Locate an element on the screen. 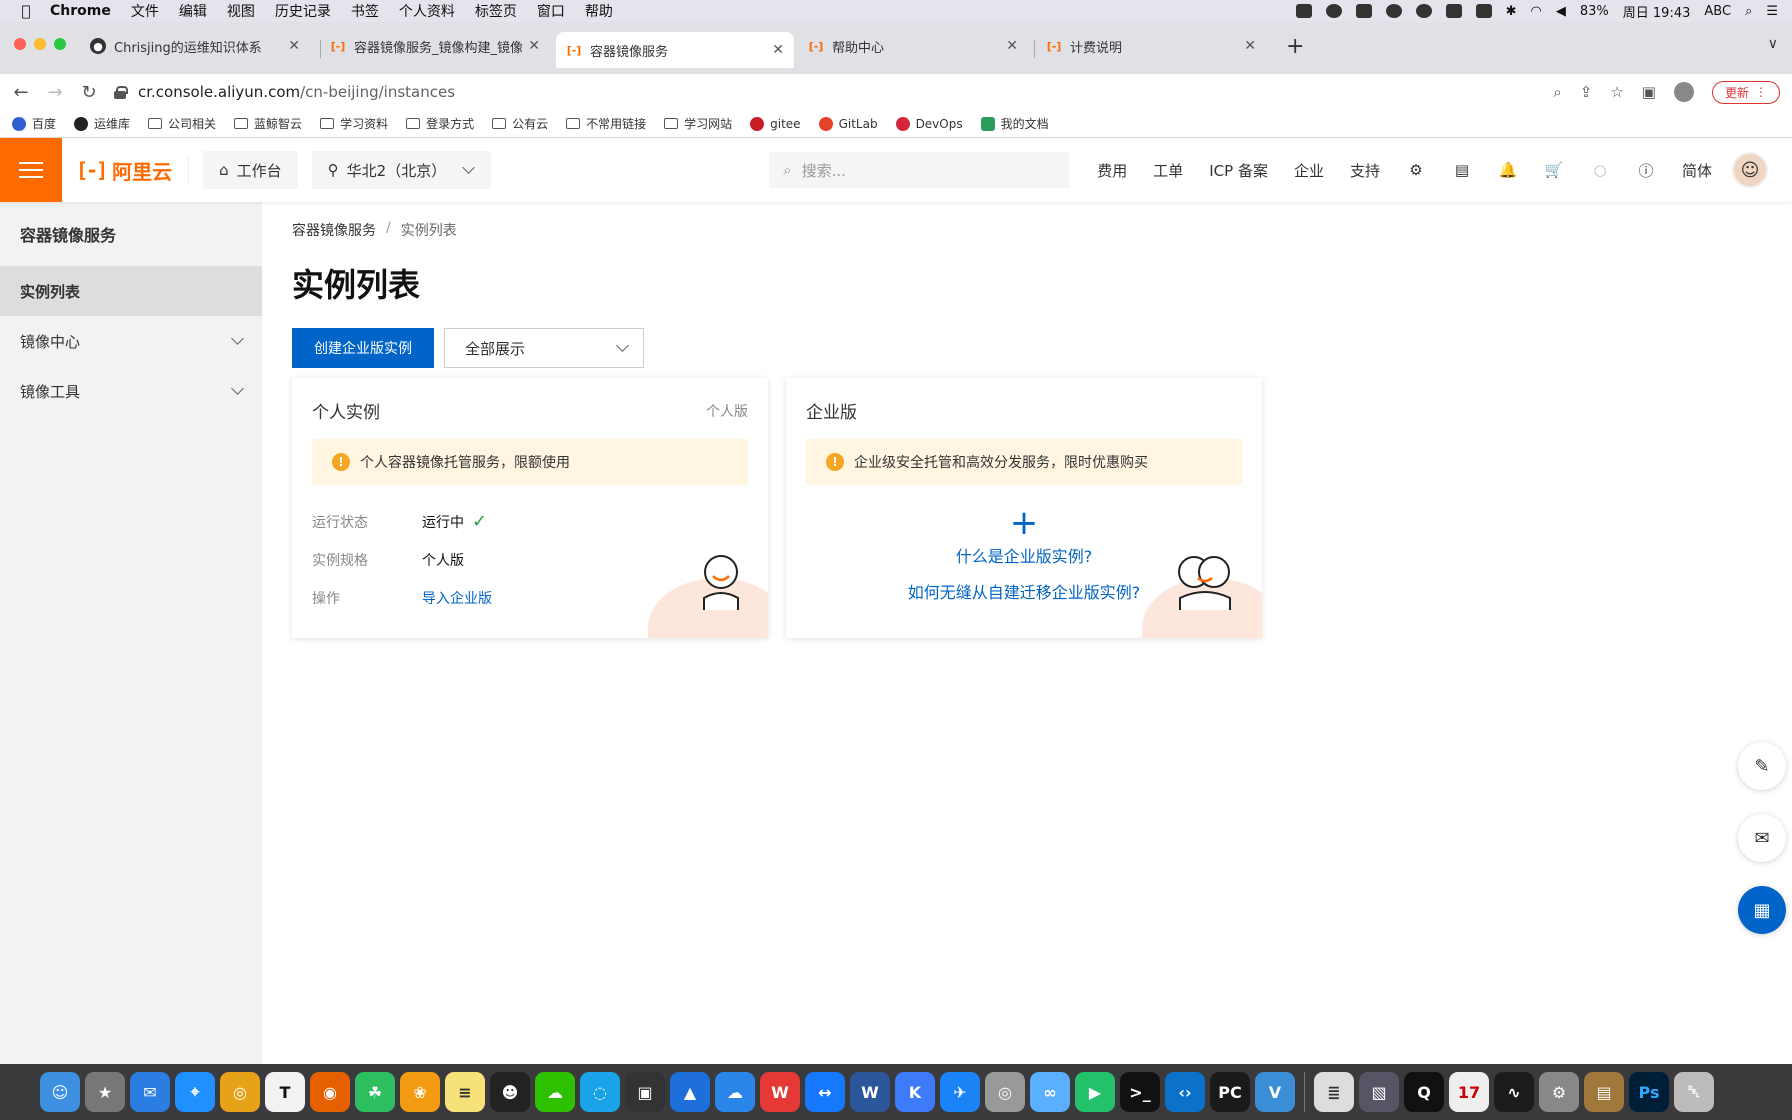 The width and height of the screenshot is (1792, 1120). filter-select: 全部展示 is located at coordinates (544, 348).